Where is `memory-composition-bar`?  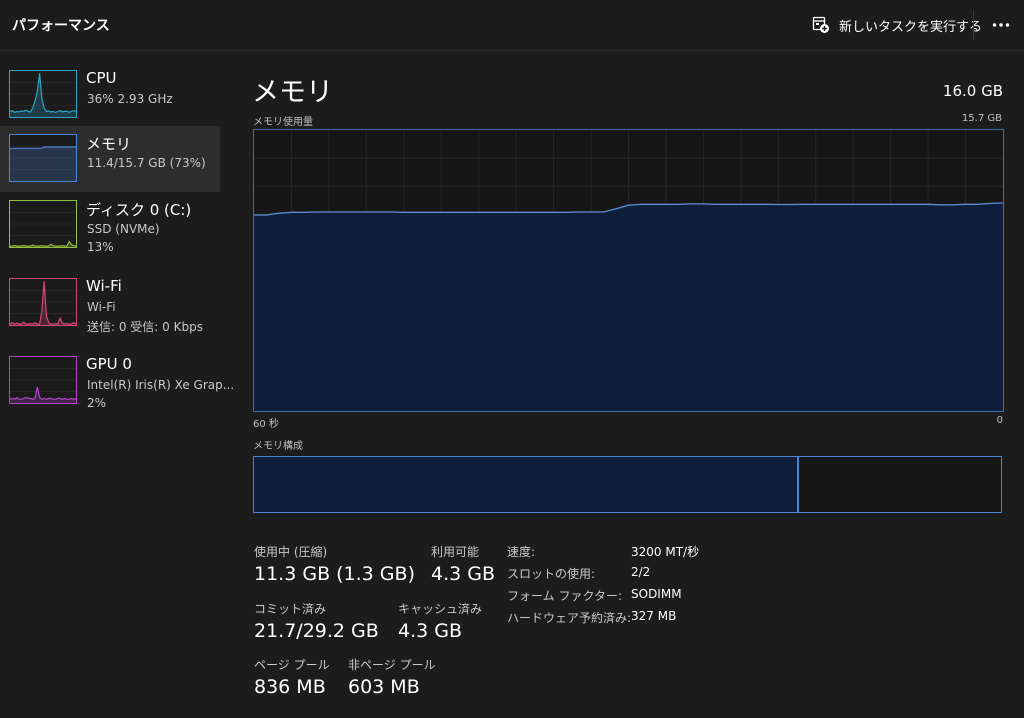
memory-composition-bar is located at coordinates (627, 484).